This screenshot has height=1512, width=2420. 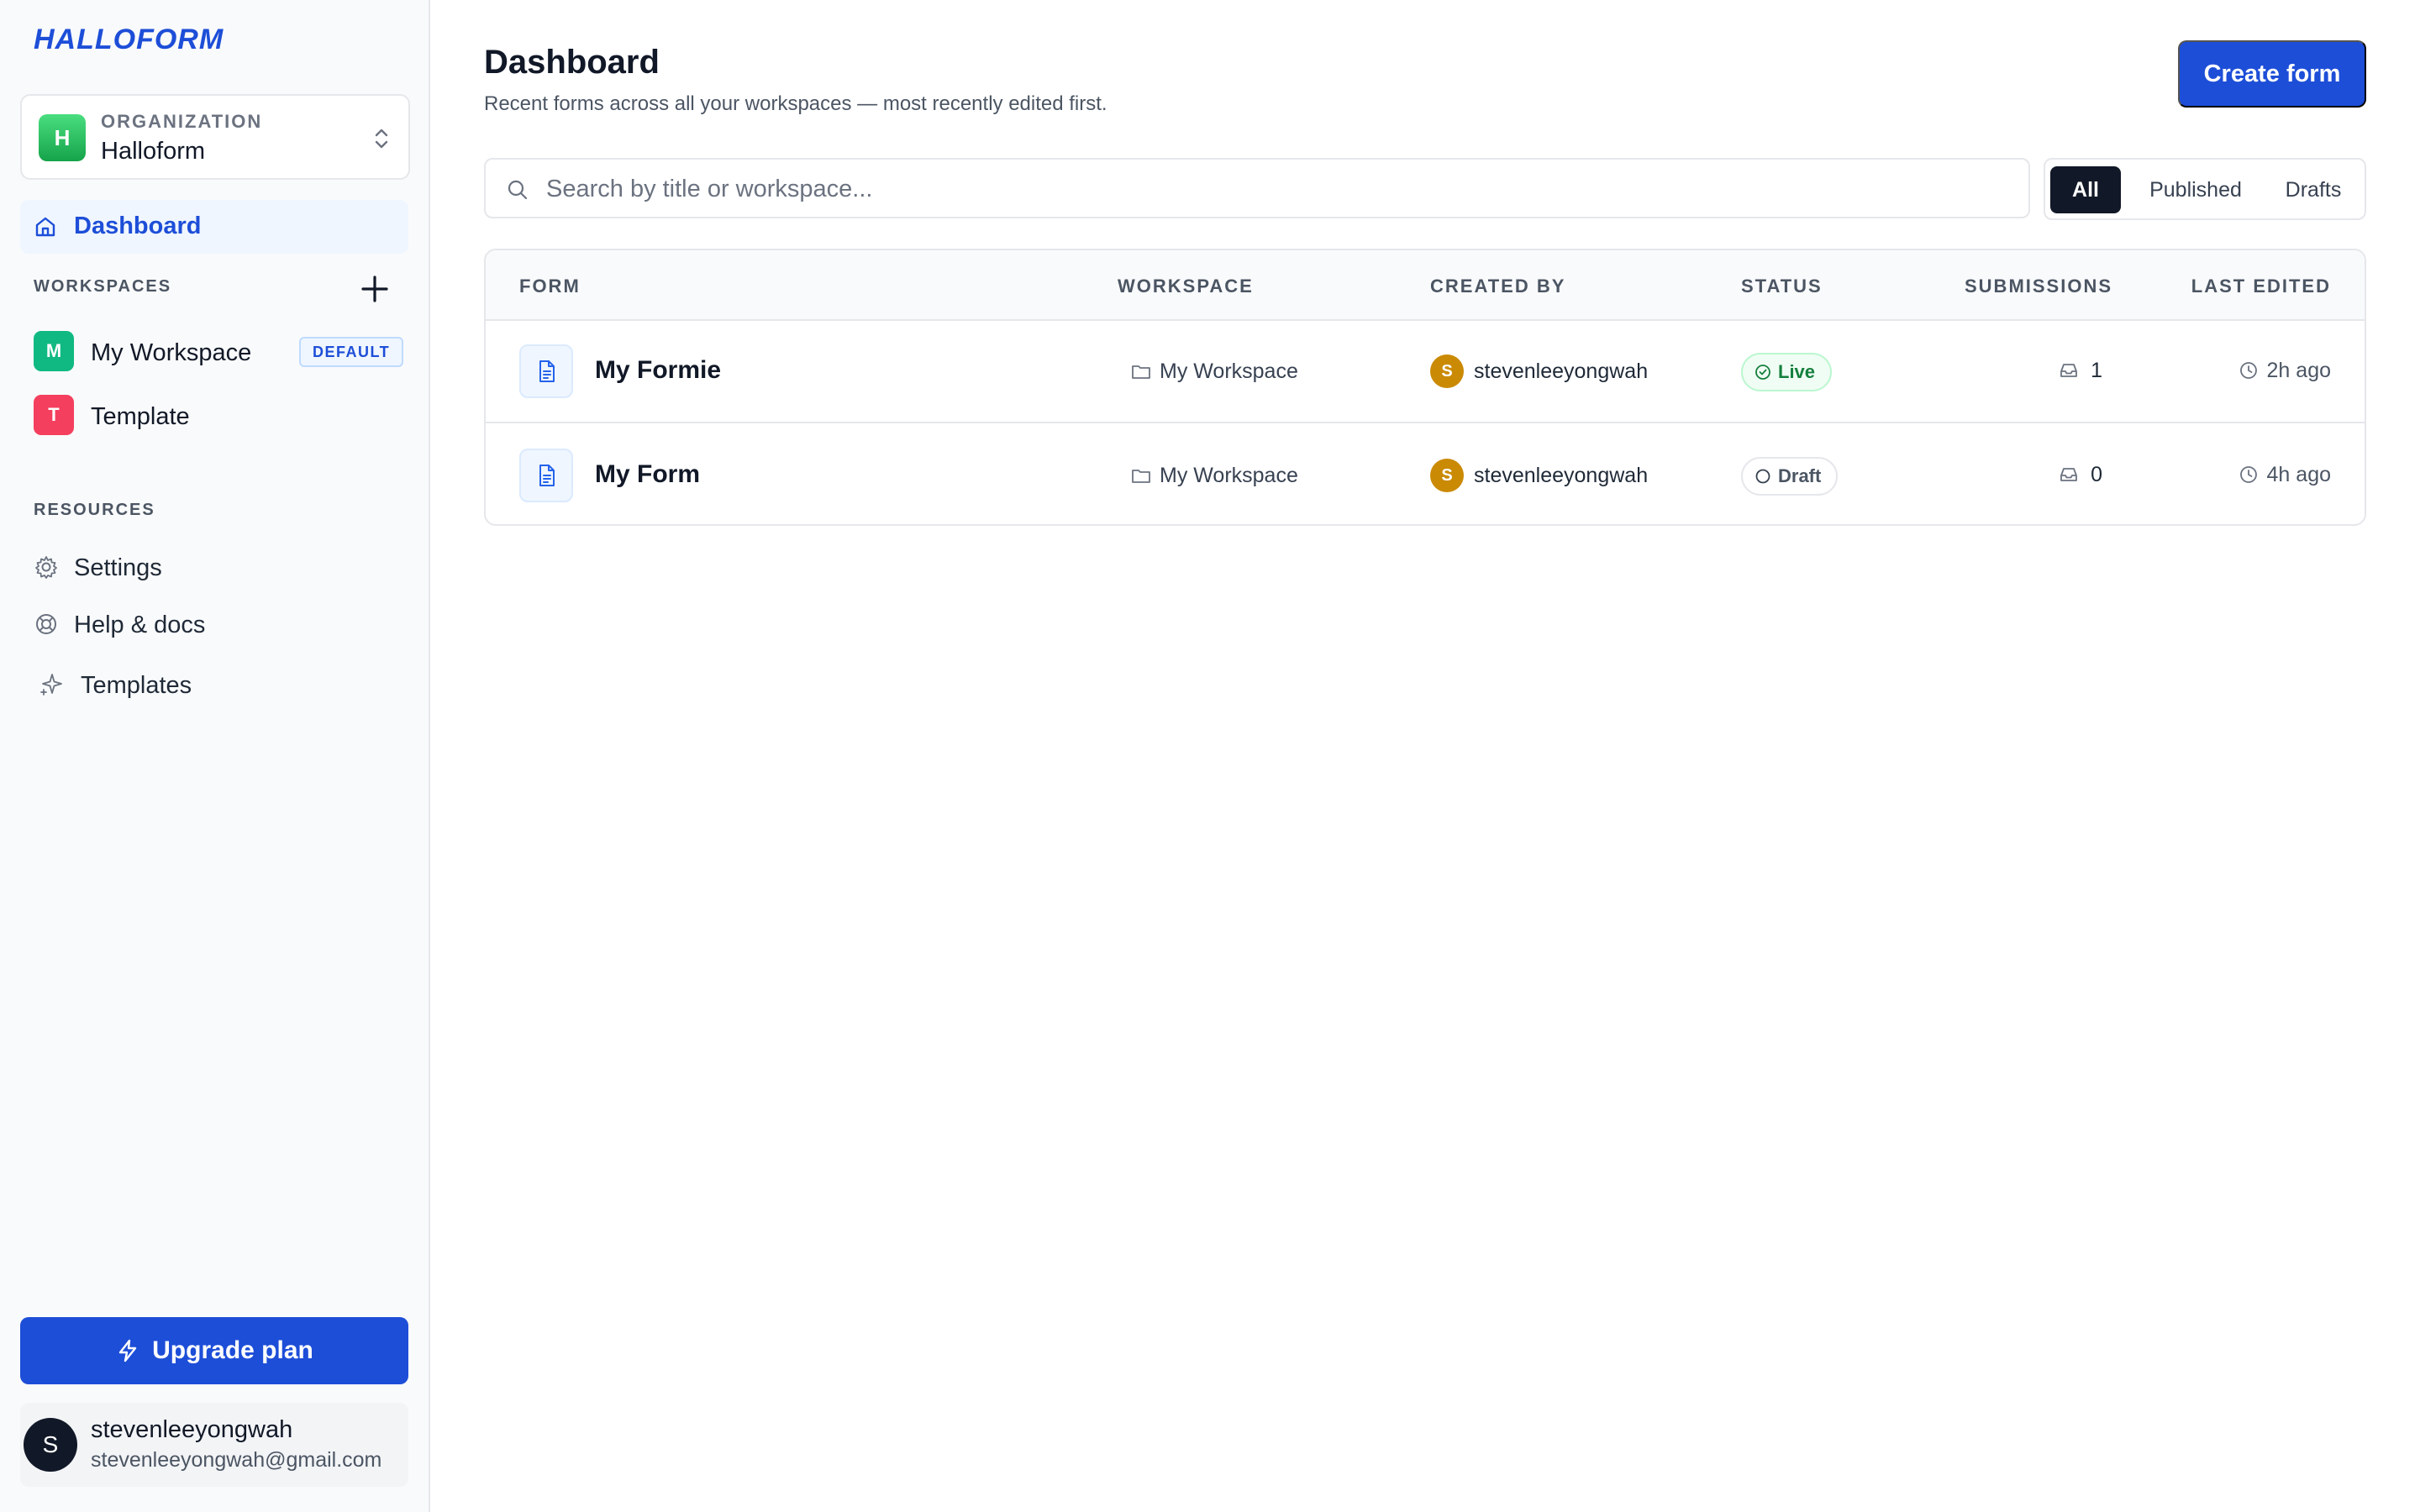 I want to click on status-filter-group: All Published Drafts, so click(x=2205, y=189).